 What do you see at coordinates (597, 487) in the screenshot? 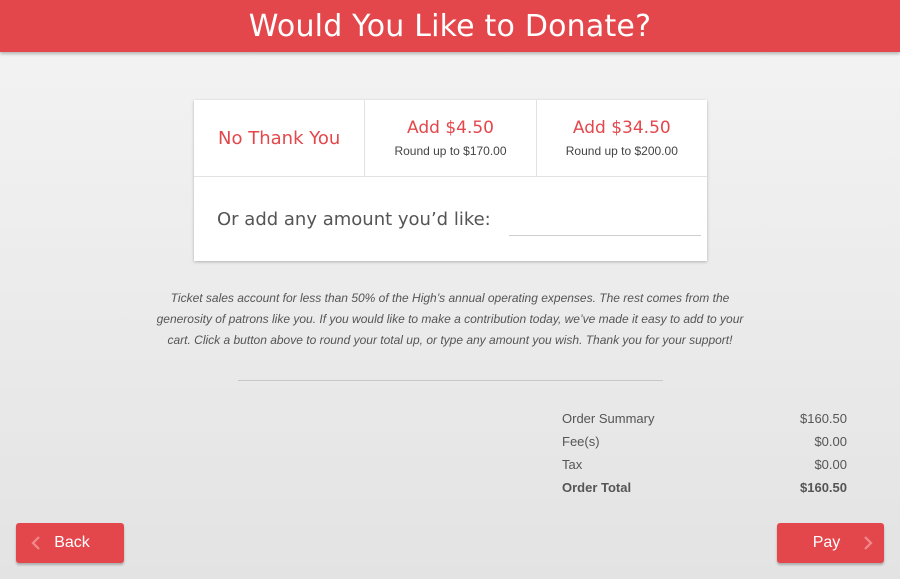
I see `summary-label: Order Total` at bounding box center [597, 487].